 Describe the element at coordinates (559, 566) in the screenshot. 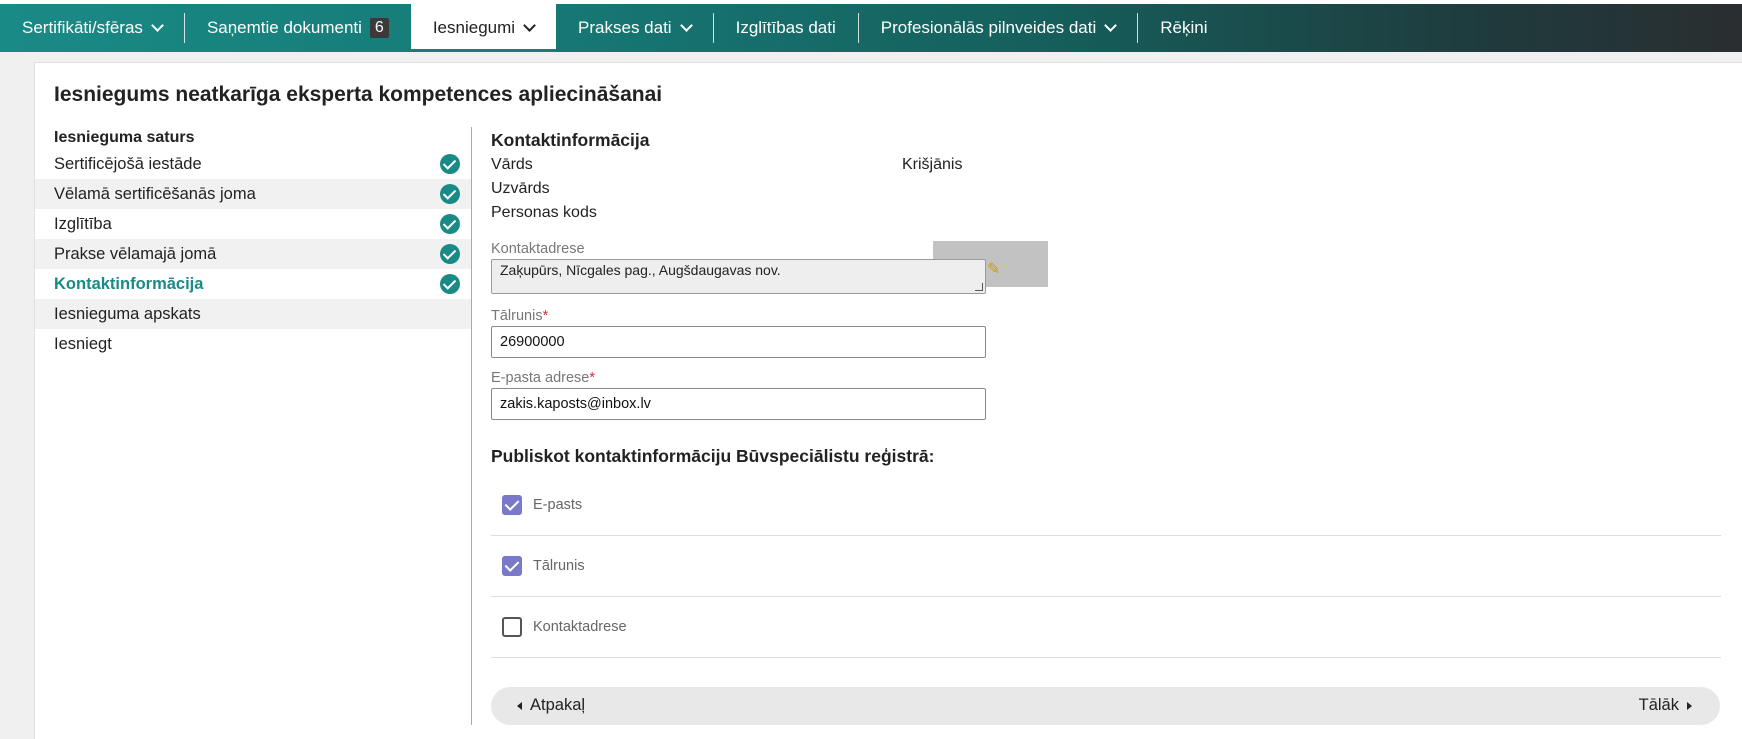

I see `checkbox-label: Tālrunis` at that location.